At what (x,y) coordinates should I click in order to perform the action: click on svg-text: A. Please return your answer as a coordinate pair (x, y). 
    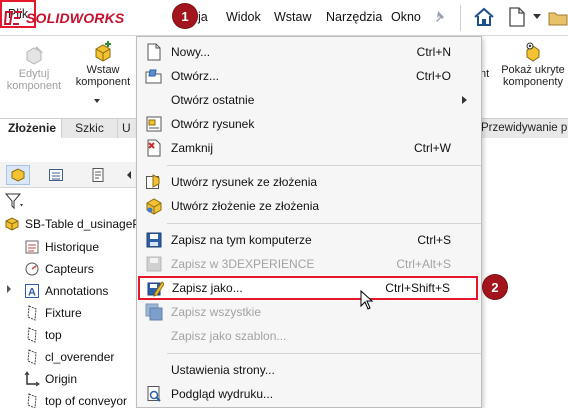
    Looking at the image, I should click on (32, 293).